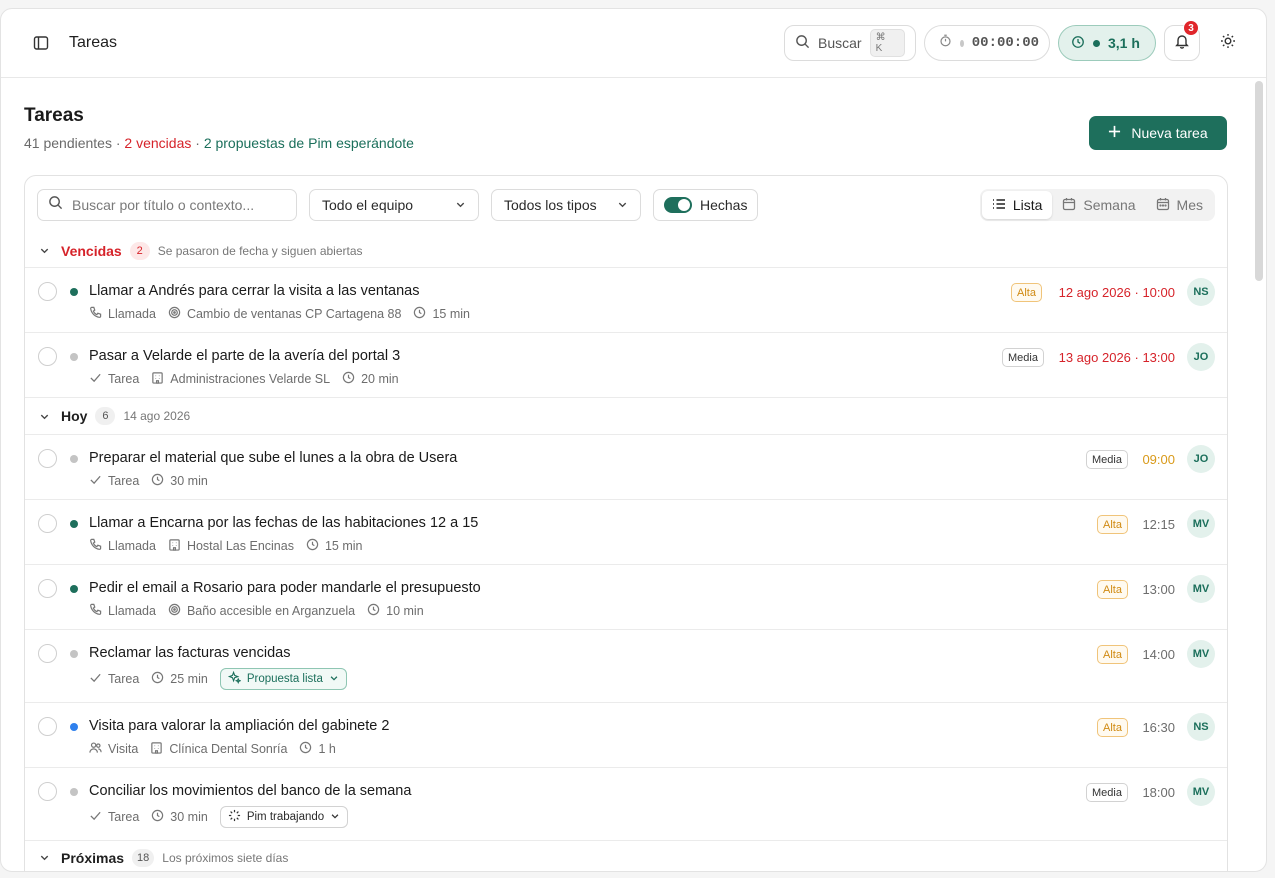 This screenshot has width=1275, height=878. Describe the element at coordinates (1191, 28) in the screenshot. I see `notifications-badge: 3` at that location.